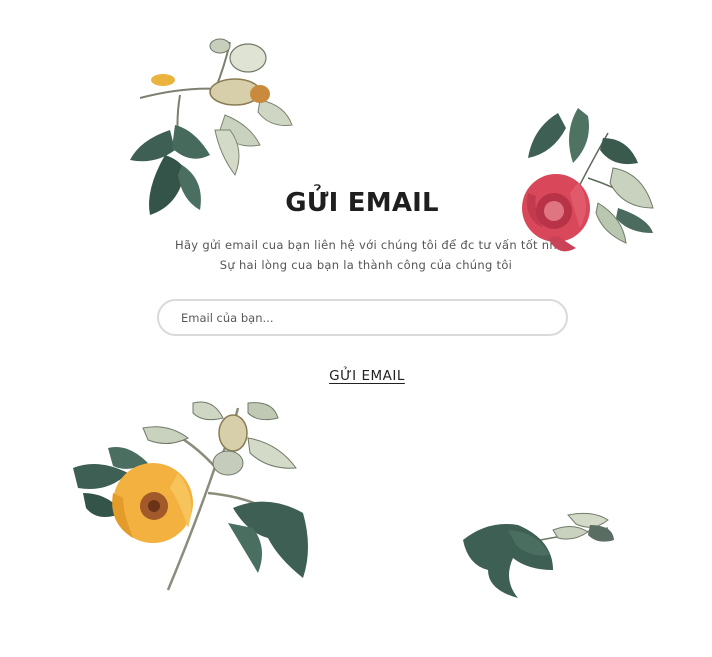 This screenshot has width=712, height=657. Describe the element at coordinates (190, 496) in the screenshot. I see `yellow-cotton-flower-bottom-left-illustration` at that location.